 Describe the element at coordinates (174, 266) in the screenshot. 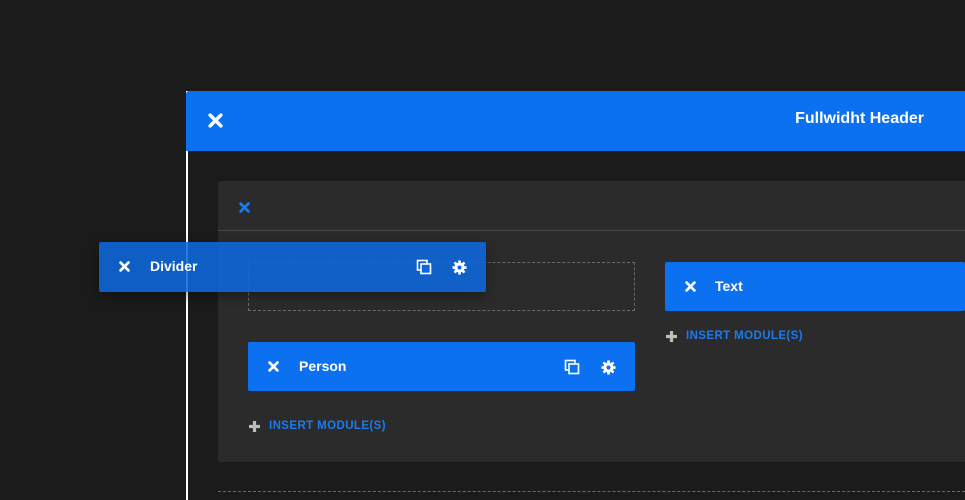

I see `divider-module-label: Divider` at that location.